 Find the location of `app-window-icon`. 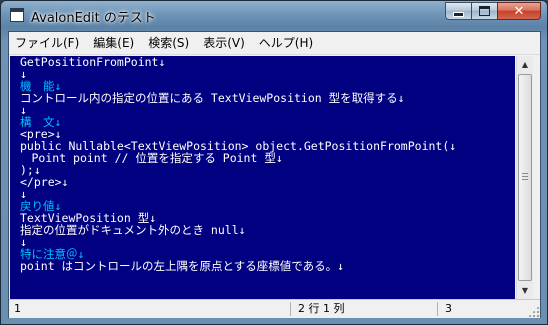

app-window-icon is located at coordinates (17, 15).